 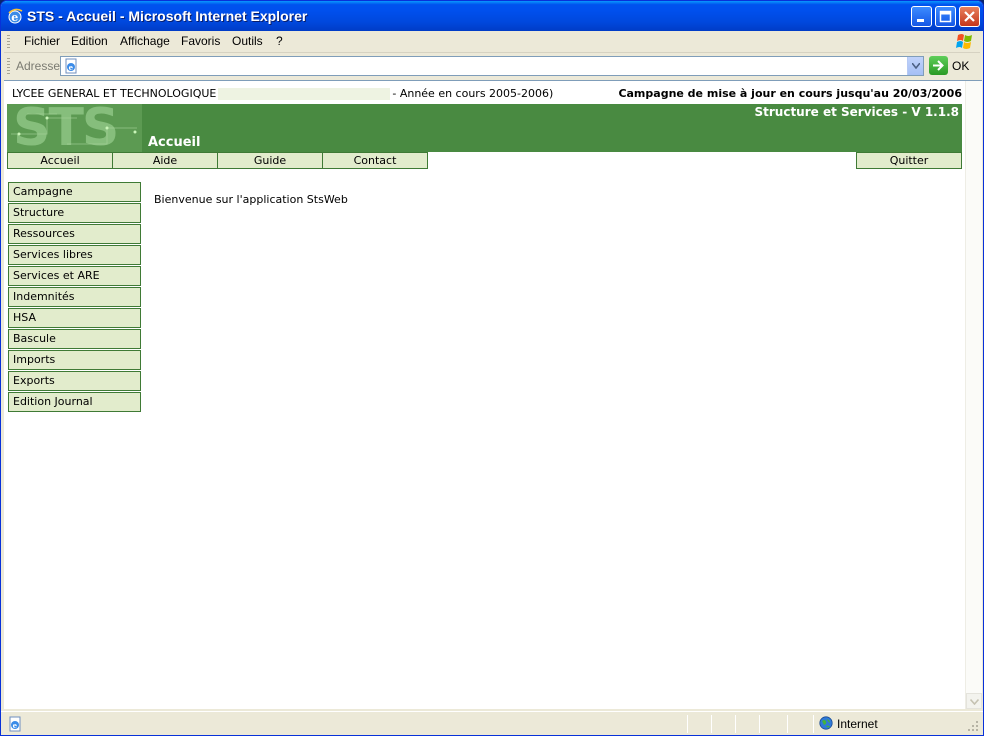 I want to click on nav-contact-button: Contact, so click(x=375, y=160).